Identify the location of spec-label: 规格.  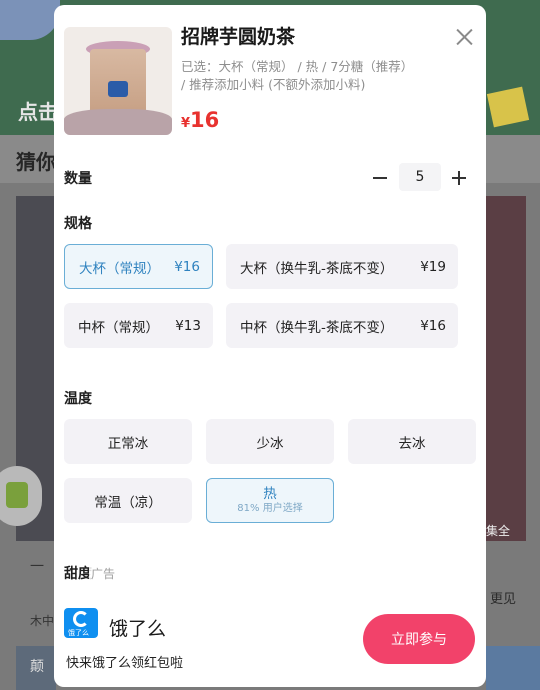
(78, 224).